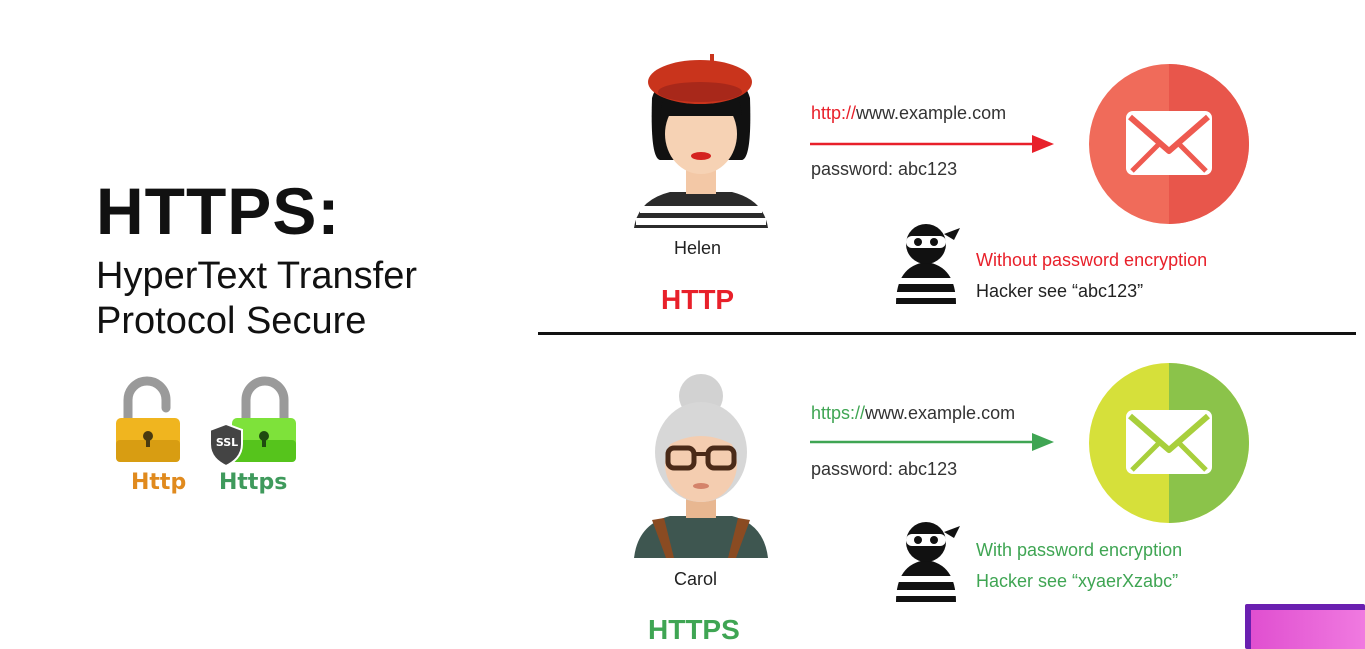  I want to click on https-lock-icon, so click(256, 423).